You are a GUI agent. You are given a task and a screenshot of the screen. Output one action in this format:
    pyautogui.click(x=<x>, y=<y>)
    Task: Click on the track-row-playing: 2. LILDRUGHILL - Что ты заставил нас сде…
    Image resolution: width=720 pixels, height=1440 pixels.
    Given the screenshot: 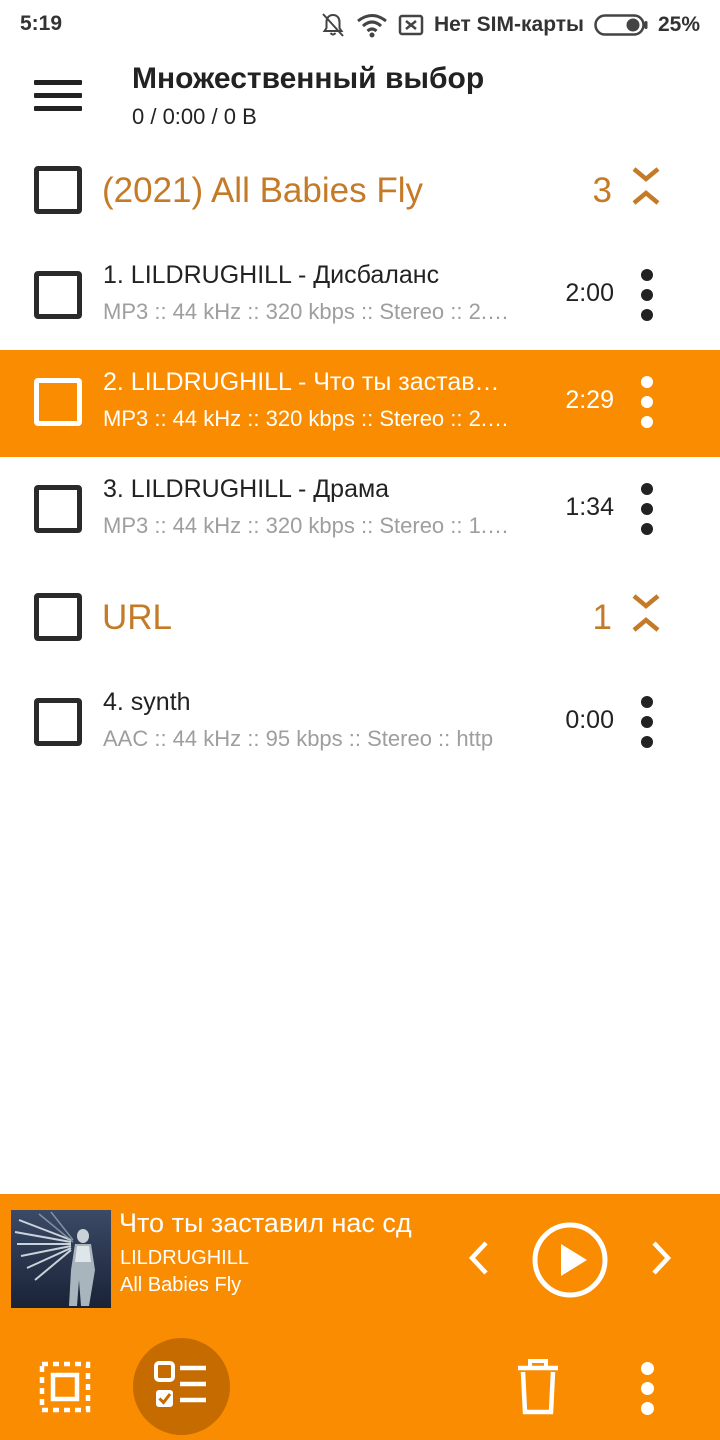 What is the action you would take?
    pyautogui.click(x=360, y=403)
    